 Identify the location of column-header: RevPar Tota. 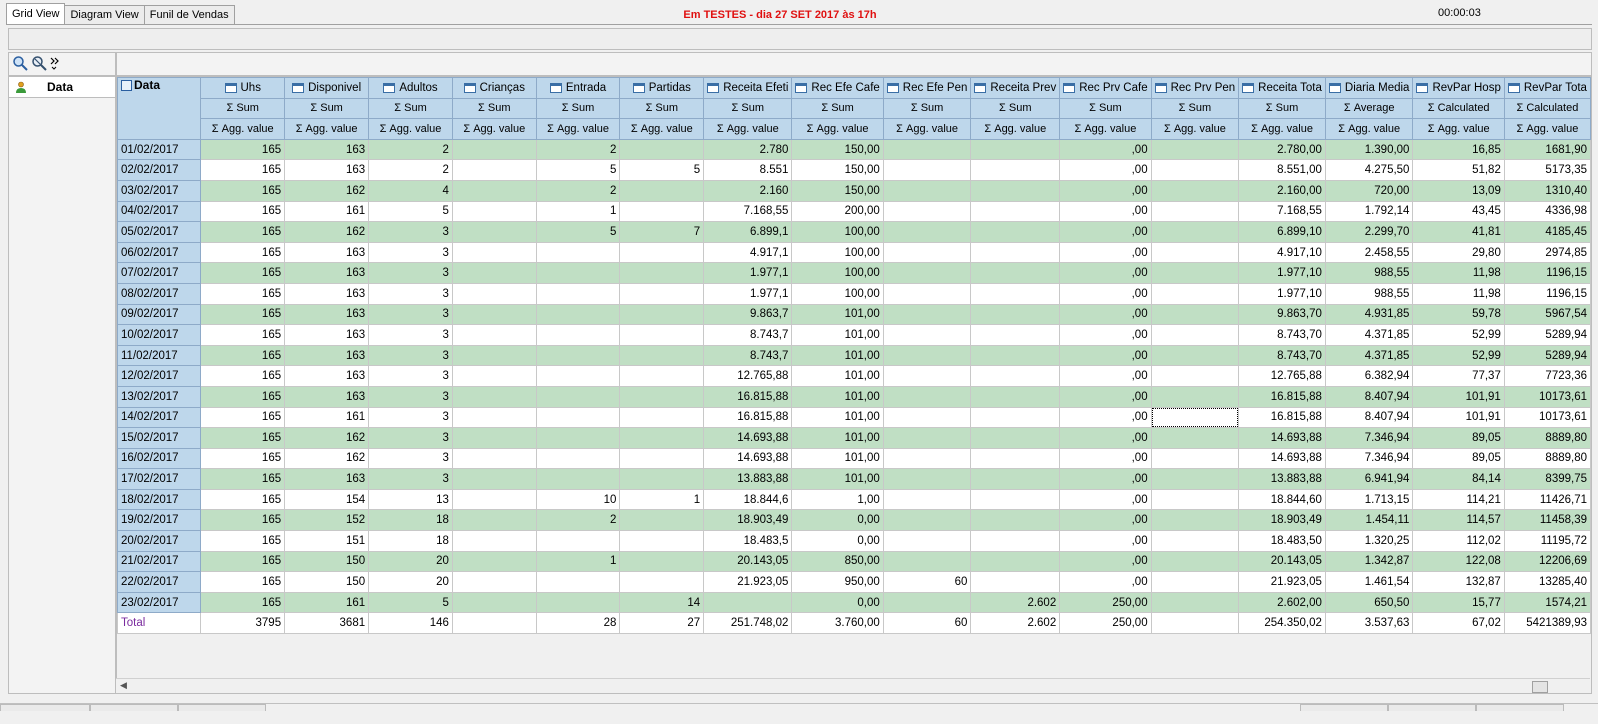
(1547, 88).